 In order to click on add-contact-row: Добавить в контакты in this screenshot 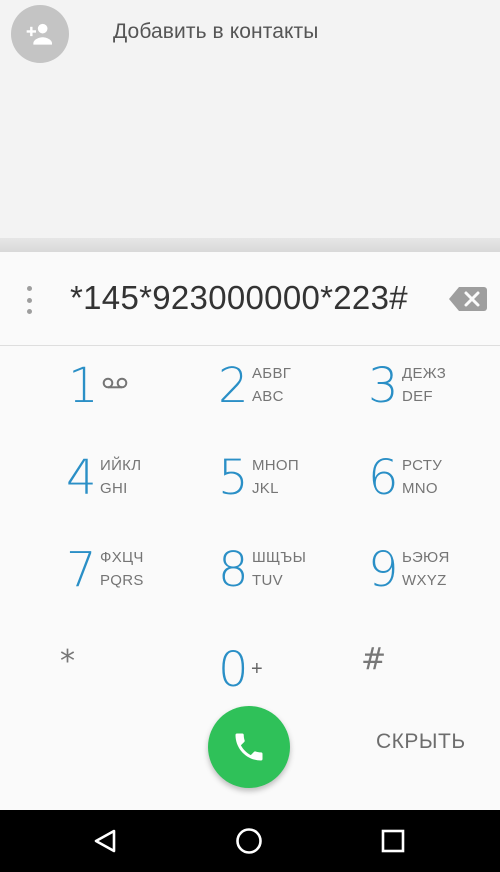, I will do `click(250, 33)`.